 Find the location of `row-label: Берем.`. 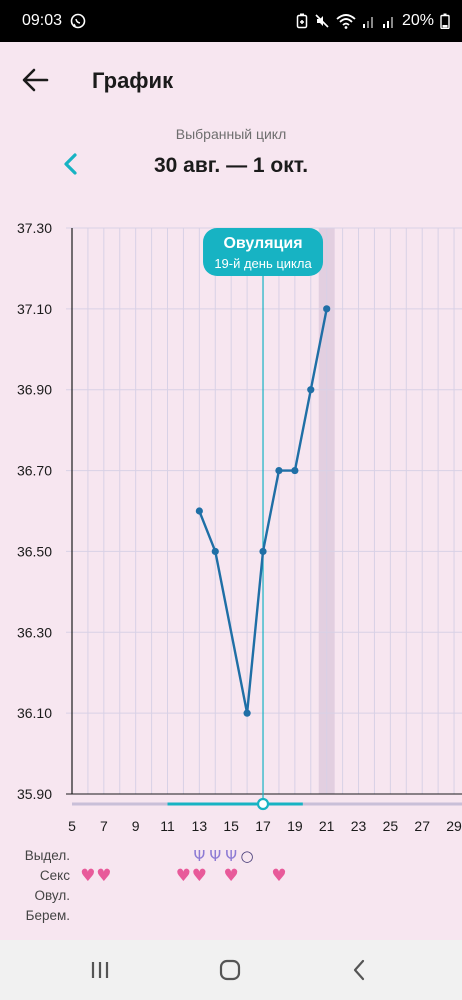

row-label: Берем. is located at coordinates (48, 915).